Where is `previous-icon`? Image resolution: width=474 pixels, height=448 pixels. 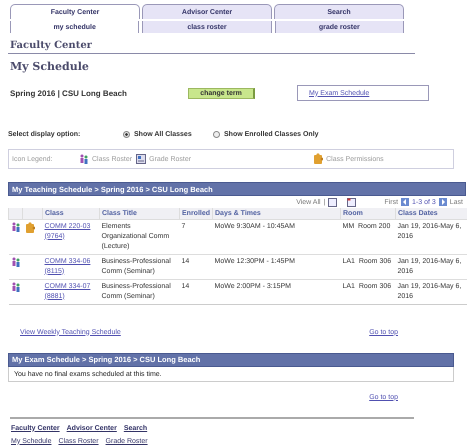 previous-icon is located at coordinates (405, 202).